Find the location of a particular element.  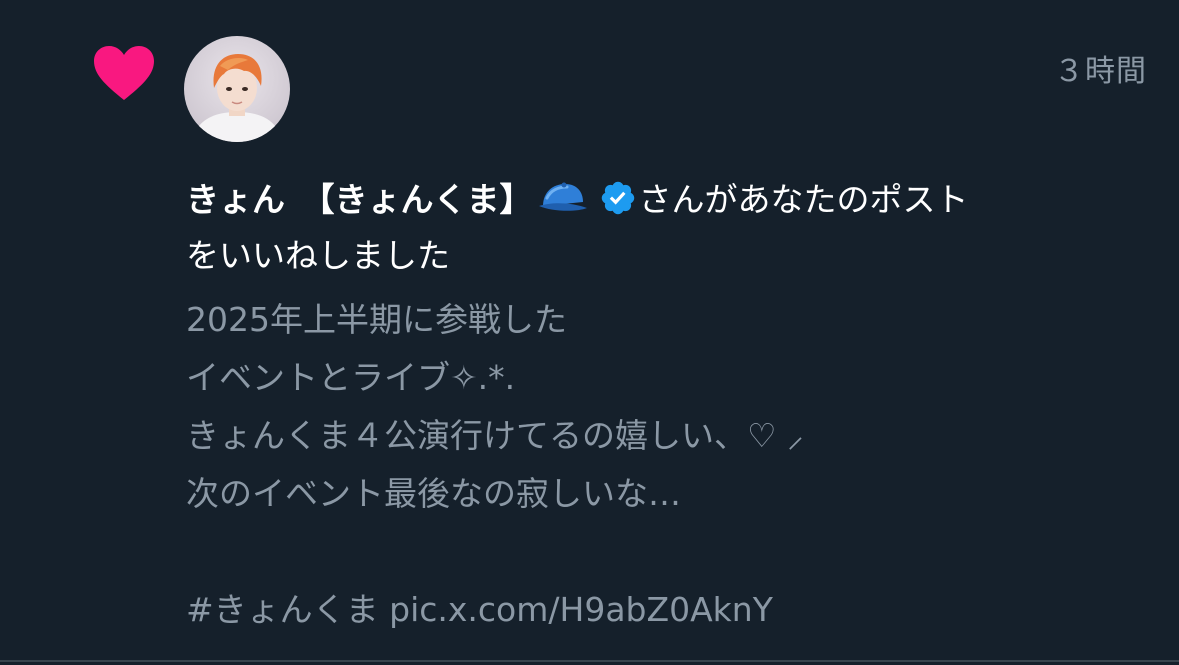

blue-cap-icon is located at coordinates (562, 196).